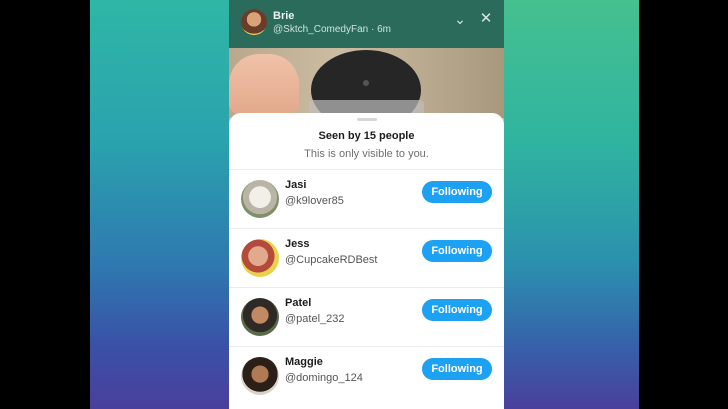  Describe the element at coordinates (366, 376) in the screenshot. I see `viewer-row: Maggie @domingo_124 Following` at that location.